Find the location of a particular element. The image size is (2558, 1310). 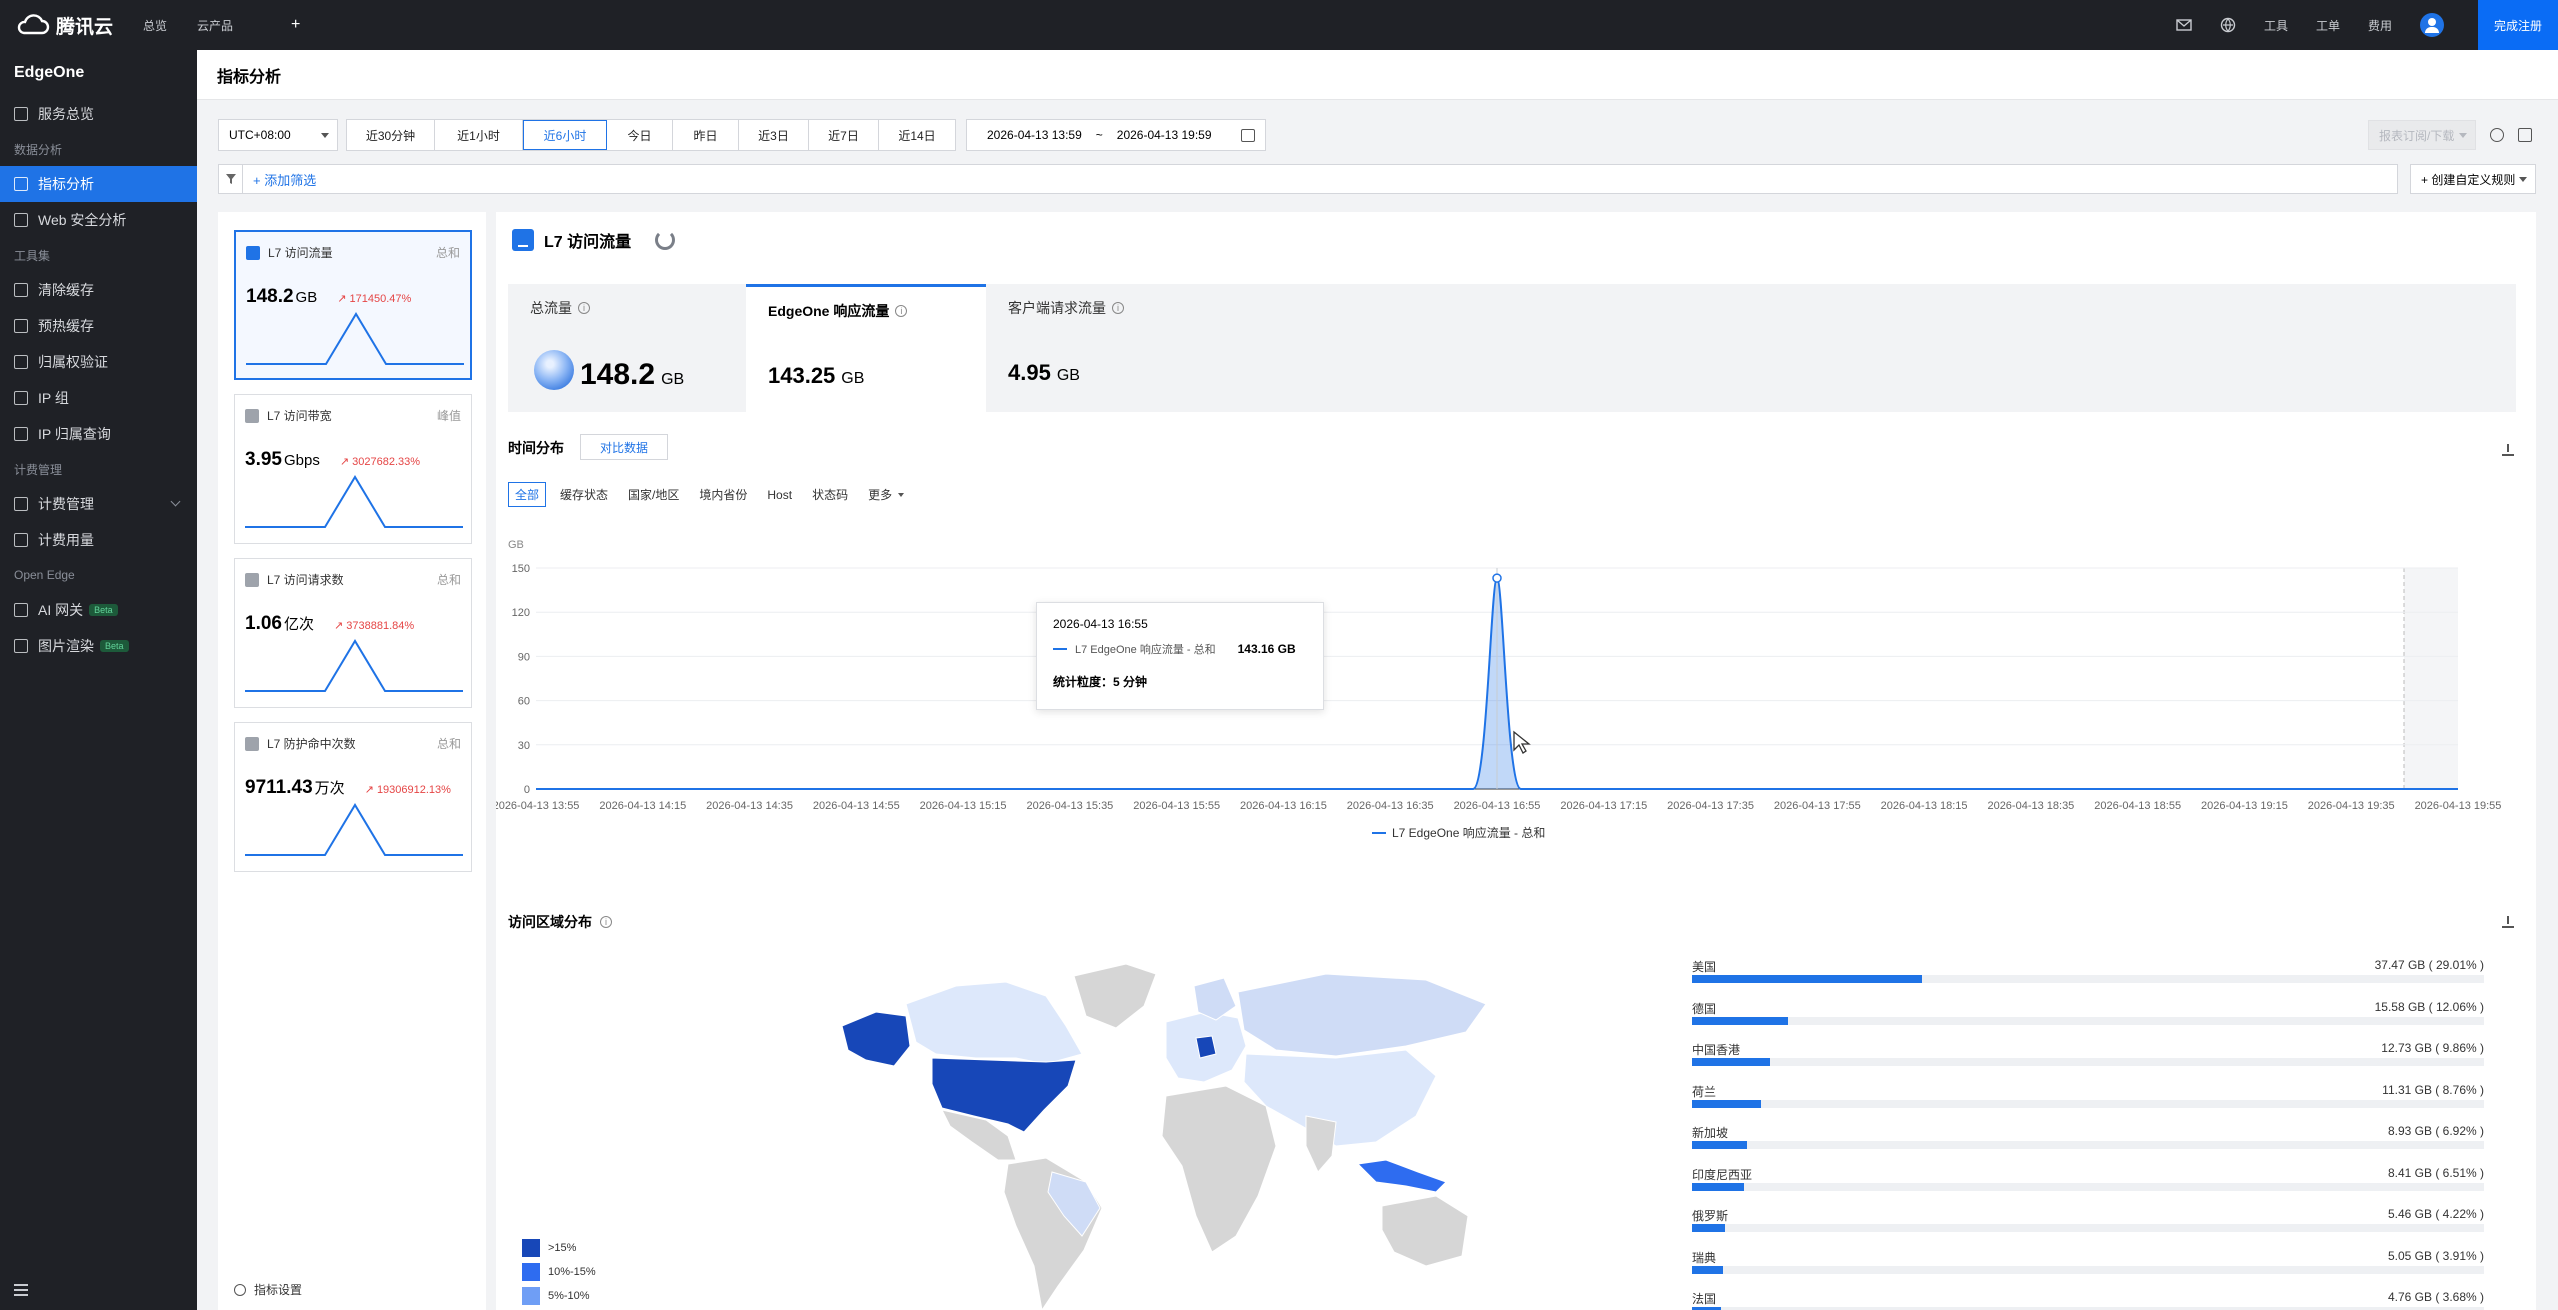

region-row: 美国 37.47 GB ( 29.01% ) is located at coordinates (2088, 979).